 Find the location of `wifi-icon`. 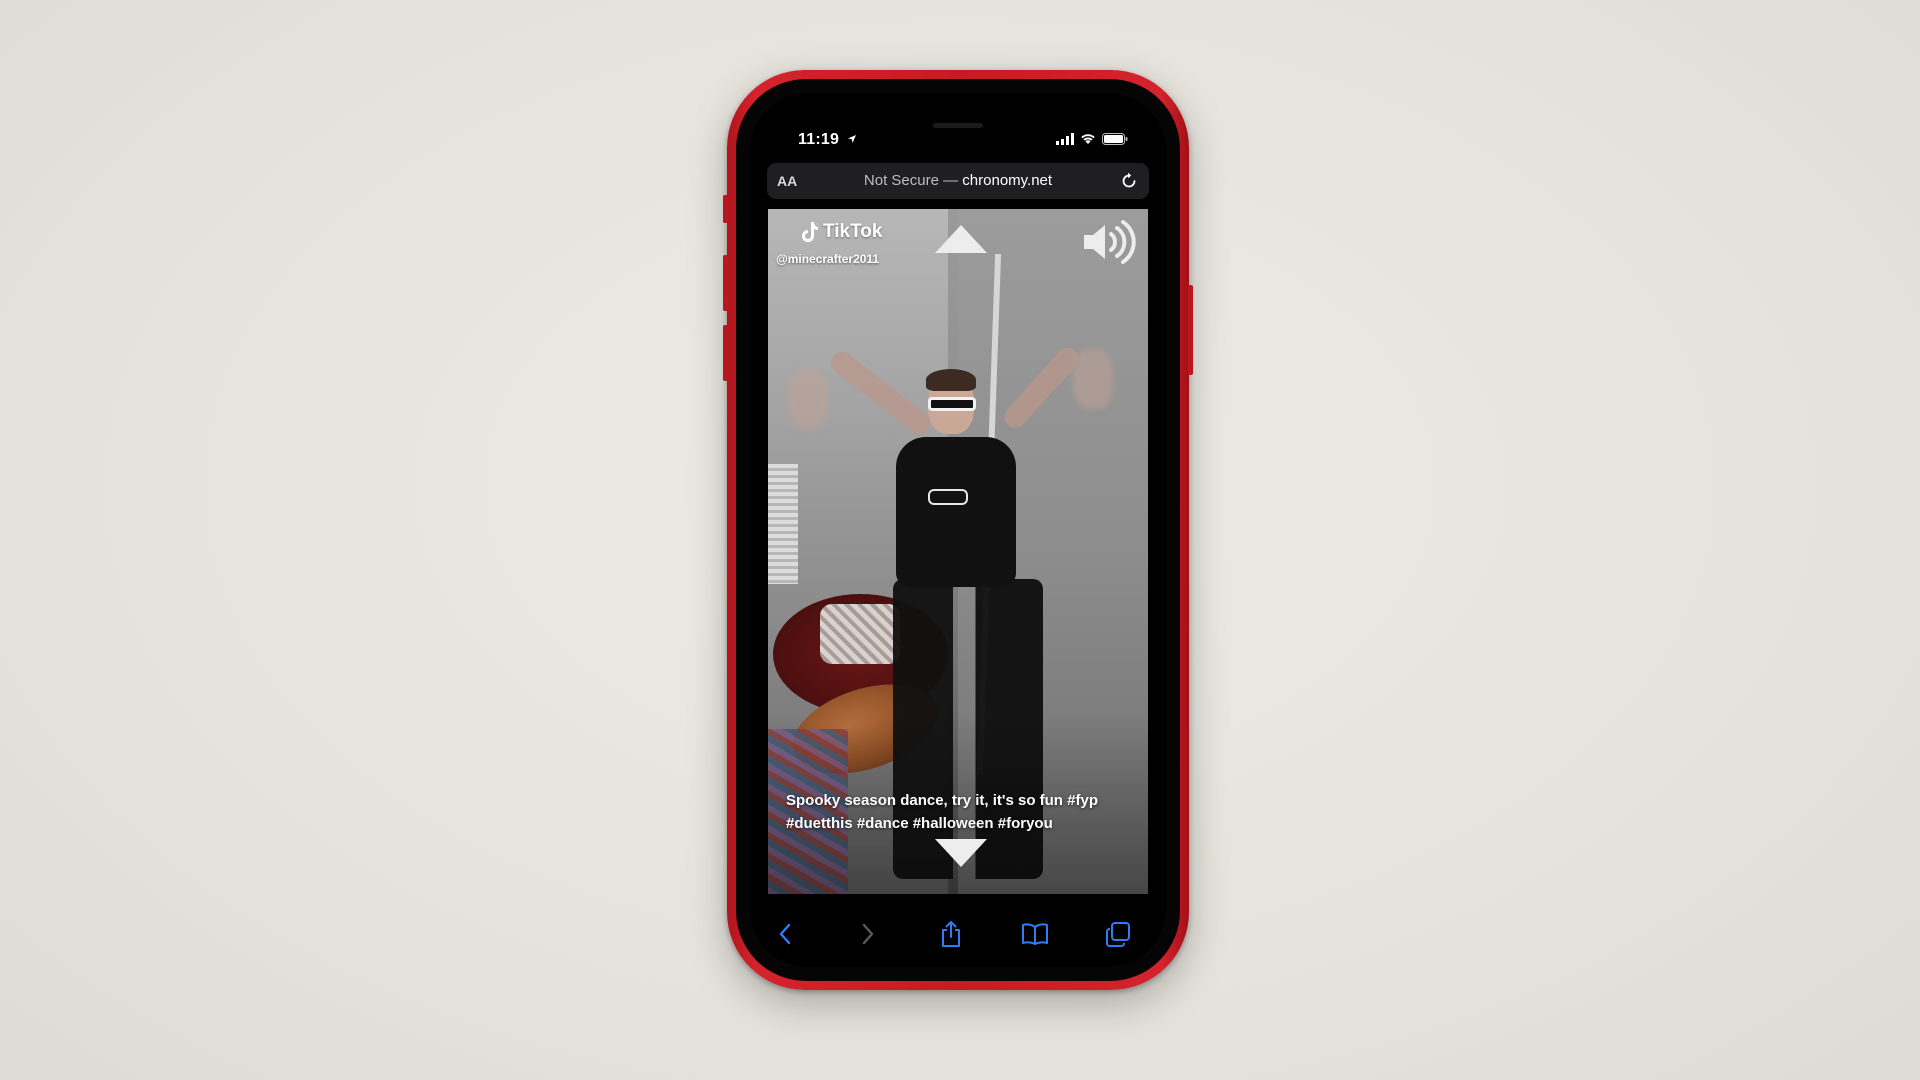

wifi-icon is located at coordinates (1088, 139).